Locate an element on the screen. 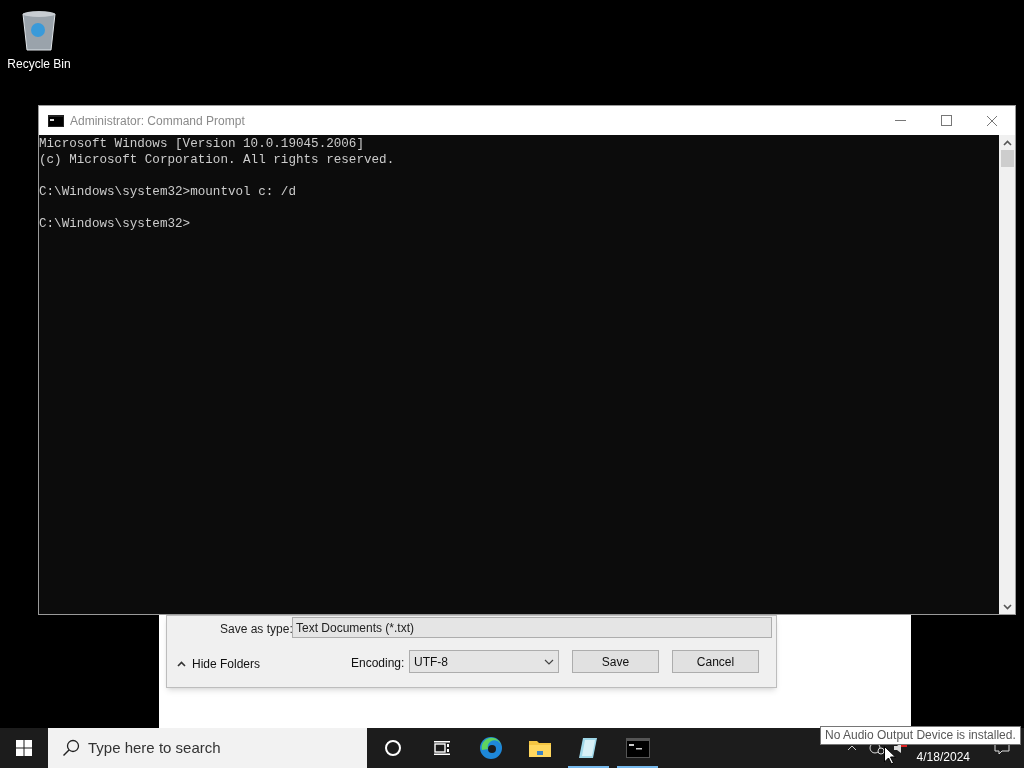 The width and height of the screenshot is (1024, 768). save-as-type-label: Save as type: is located at coordinates (256, 629).